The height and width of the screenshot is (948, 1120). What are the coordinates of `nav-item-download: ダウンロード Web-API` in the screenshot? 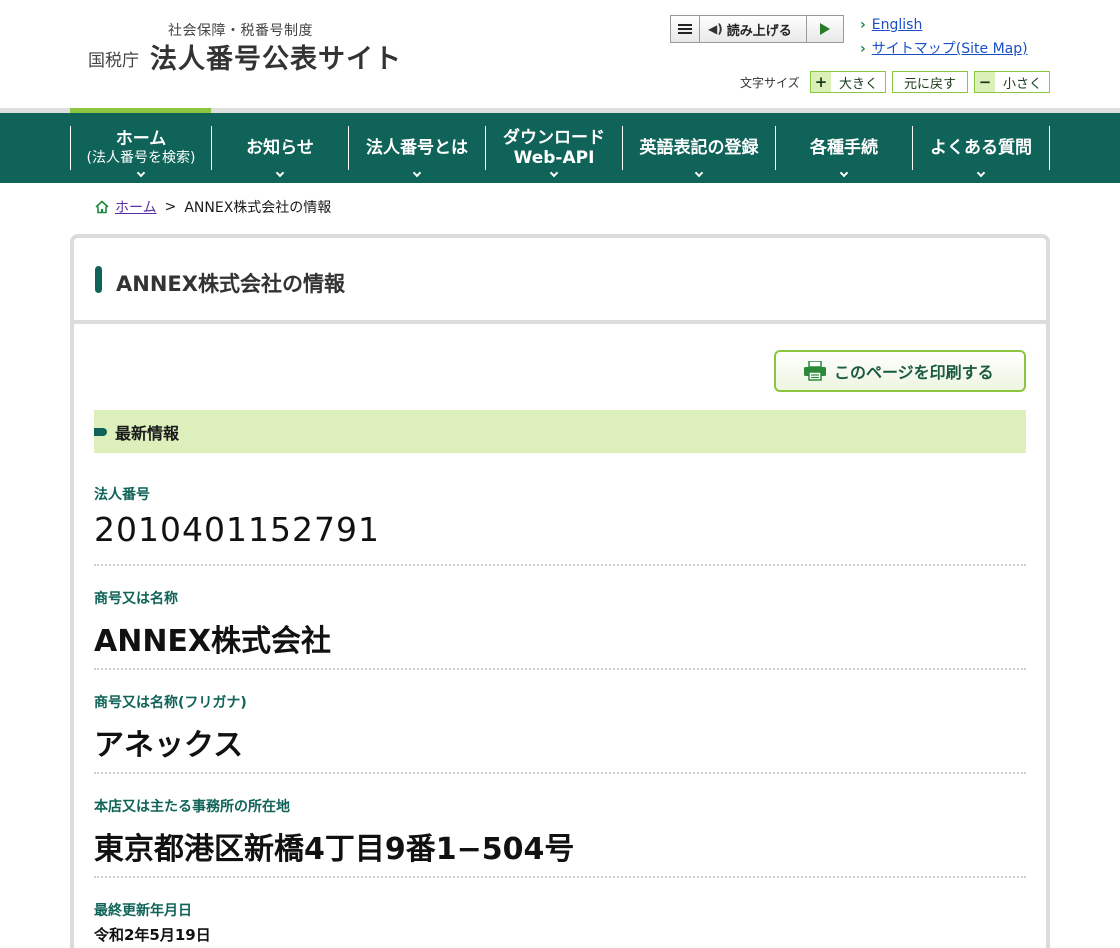 It's located at (553, 152).